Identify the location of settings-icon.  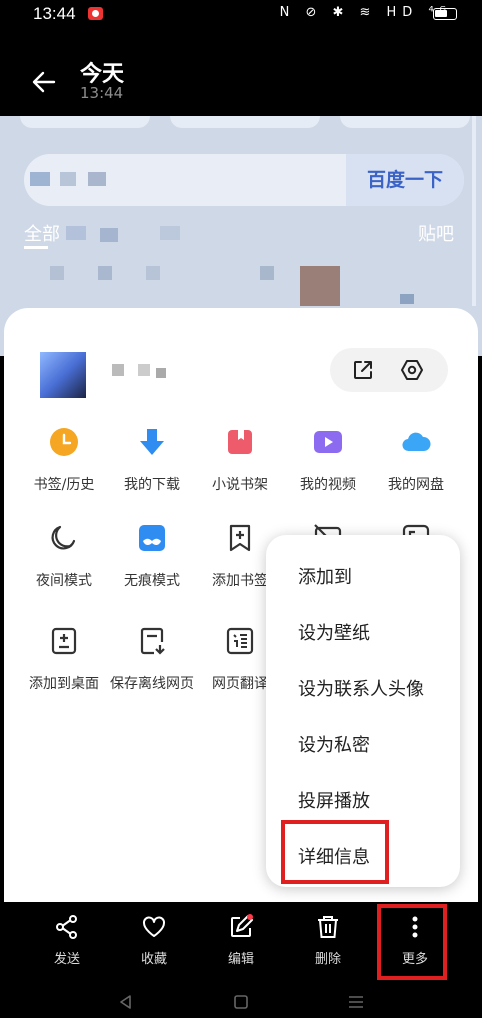
(412, 370).